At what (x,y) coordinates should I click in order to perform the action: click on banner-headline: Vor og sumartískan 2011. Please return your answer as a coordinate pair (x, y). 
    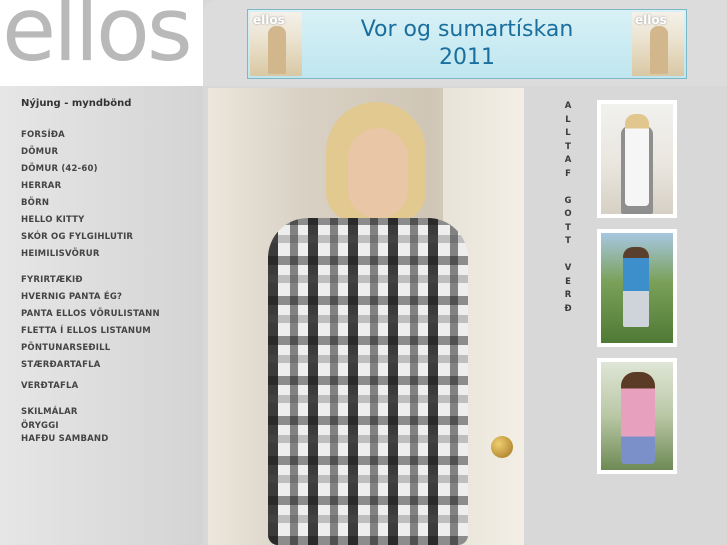
    Looking at the image, I should click on (467, 44).